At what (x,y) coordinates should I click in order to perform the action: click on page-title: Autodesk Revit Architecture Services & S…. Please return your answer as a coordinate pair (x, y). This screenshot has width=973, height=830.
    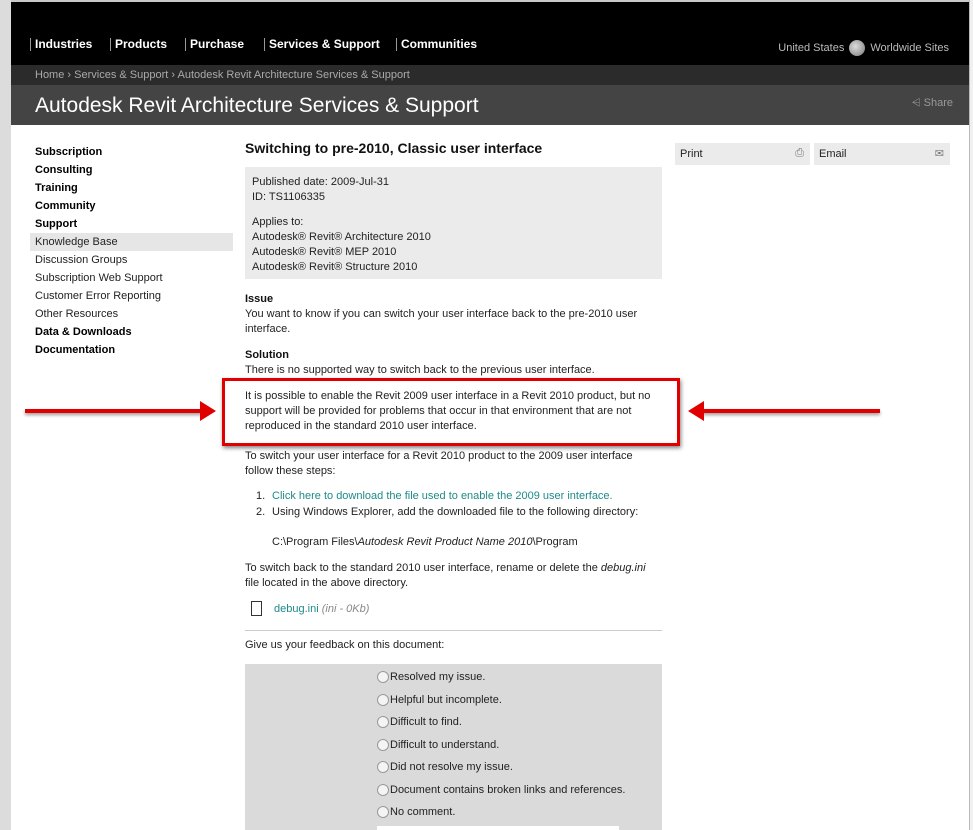
    Looking at the image, I should click on (257, 105).